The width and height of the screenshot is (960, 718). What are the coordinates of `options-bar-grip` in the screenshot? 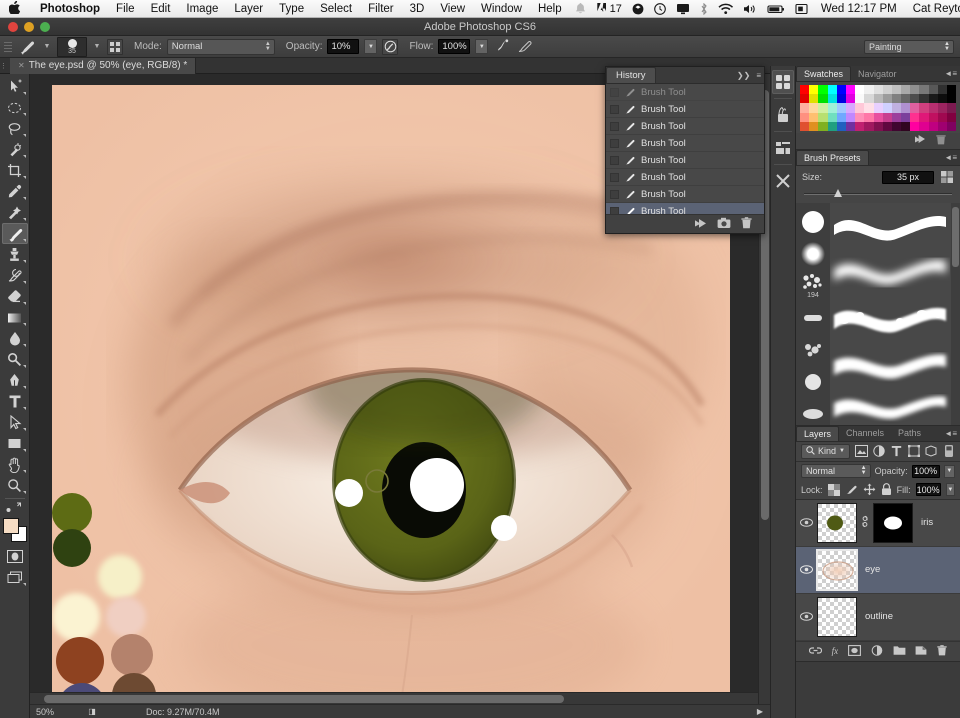 It's located at (8, 47).